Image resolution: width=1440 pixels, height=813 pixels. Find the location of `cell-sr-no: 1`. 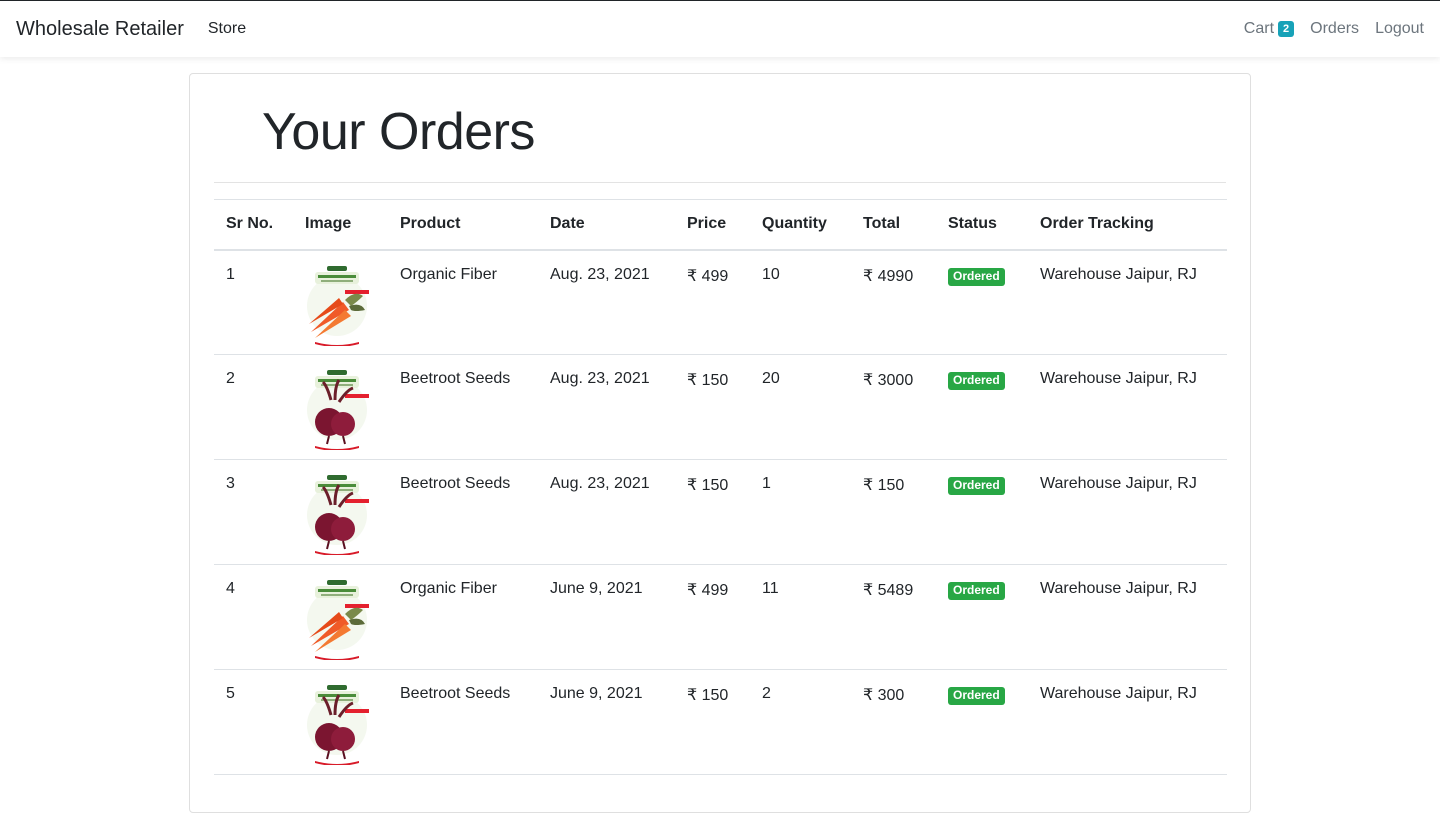

cell-sr-no: 1 is located at coordinates (230, 274).